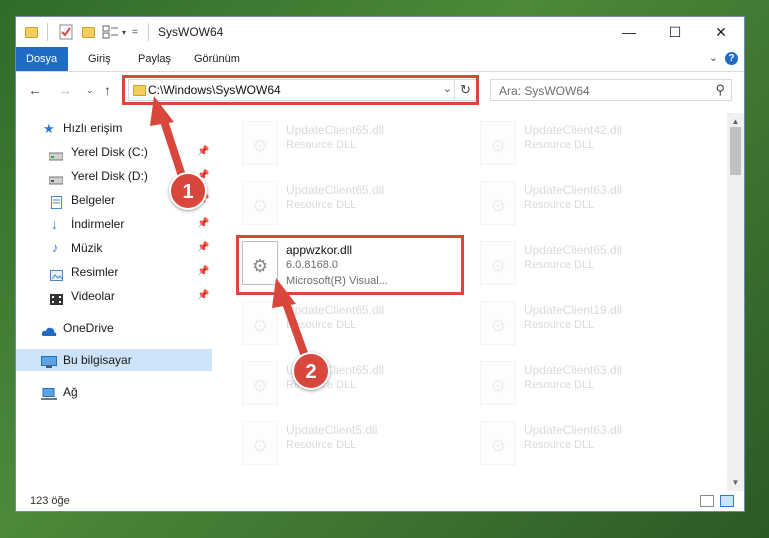  Describe the element at coordinates (735, 482) in the screenshot. I see `scroll-down-icon: ▼` at that location.